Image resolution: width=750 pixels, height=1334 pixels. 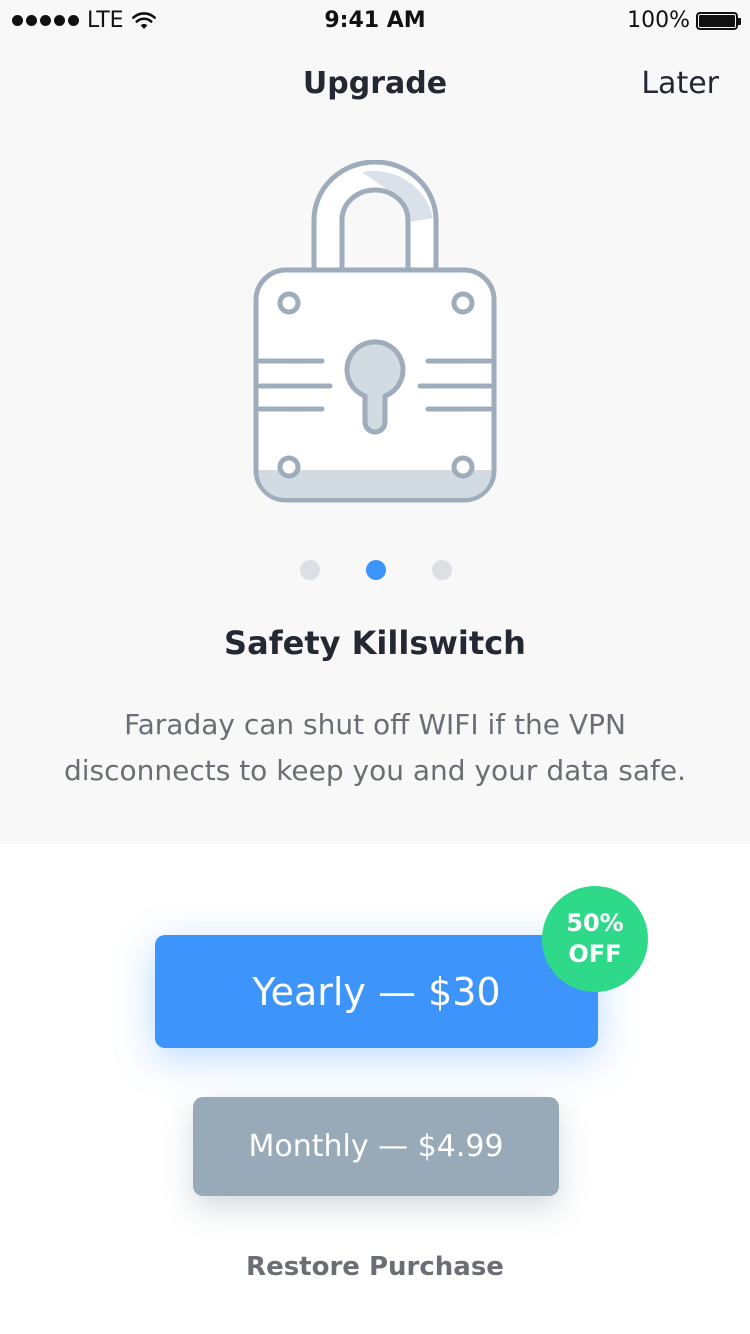 I want to click on battery-percent: 100%, so click(x=658, y=20).